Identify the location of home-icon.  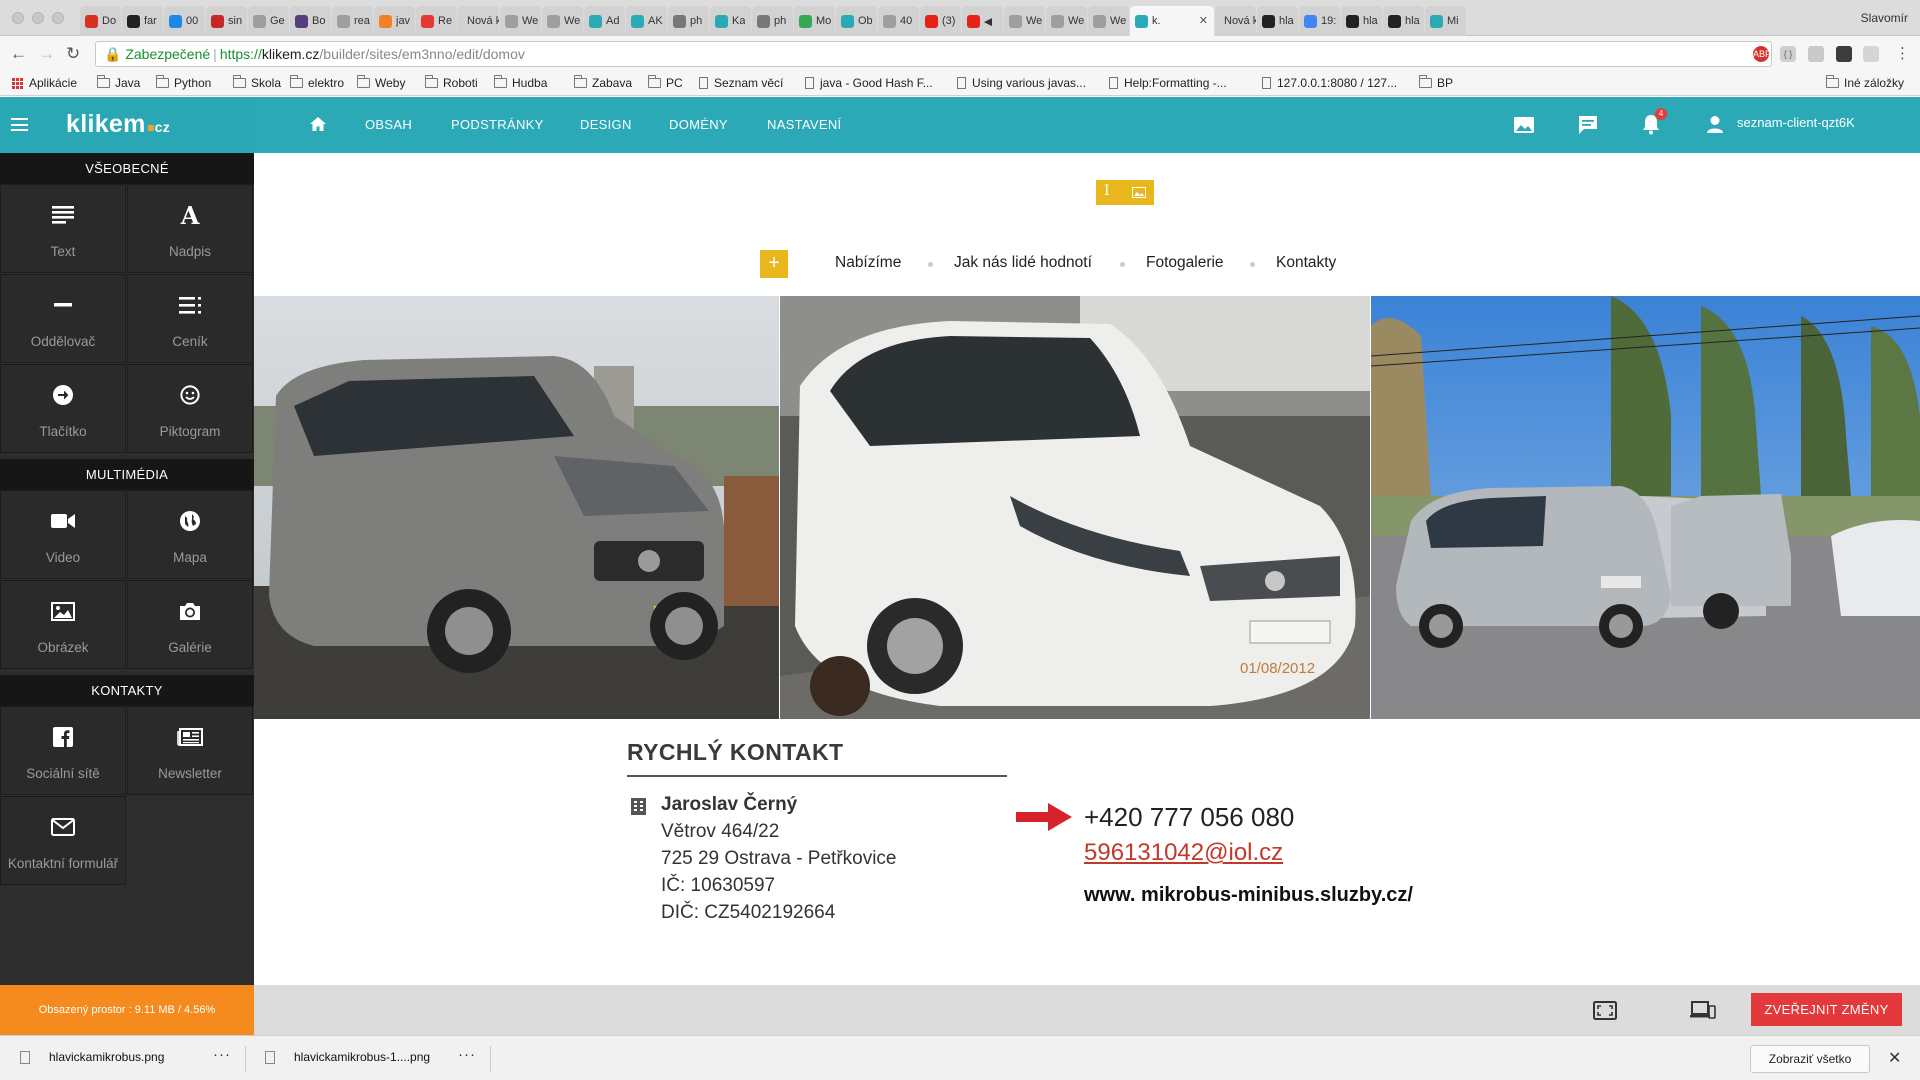
(318, 124).